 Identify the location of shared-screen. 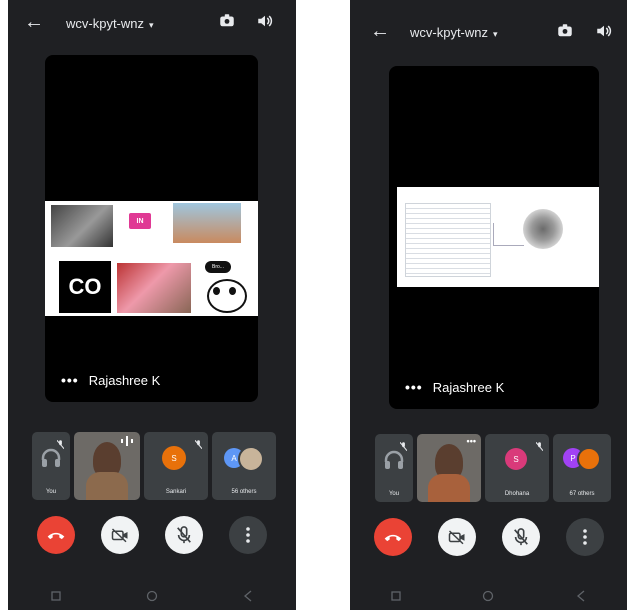
(498, 237).